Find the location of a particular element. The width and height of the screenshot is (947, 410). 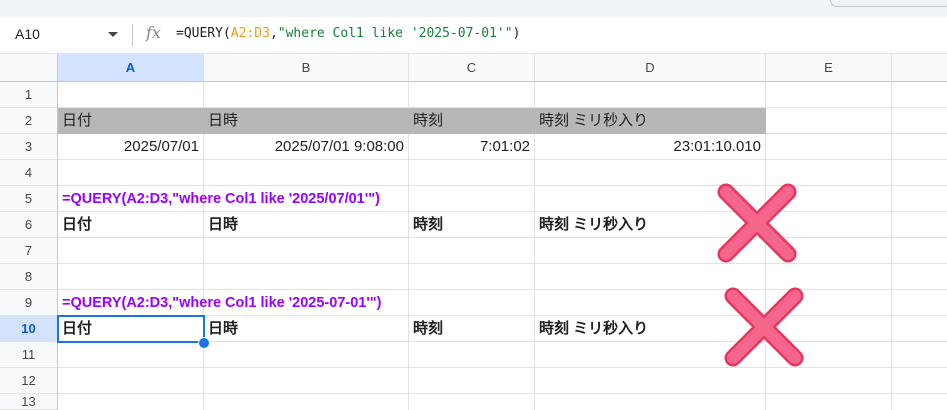

cell-a10: 日付 is located at coordinates (131, 329).